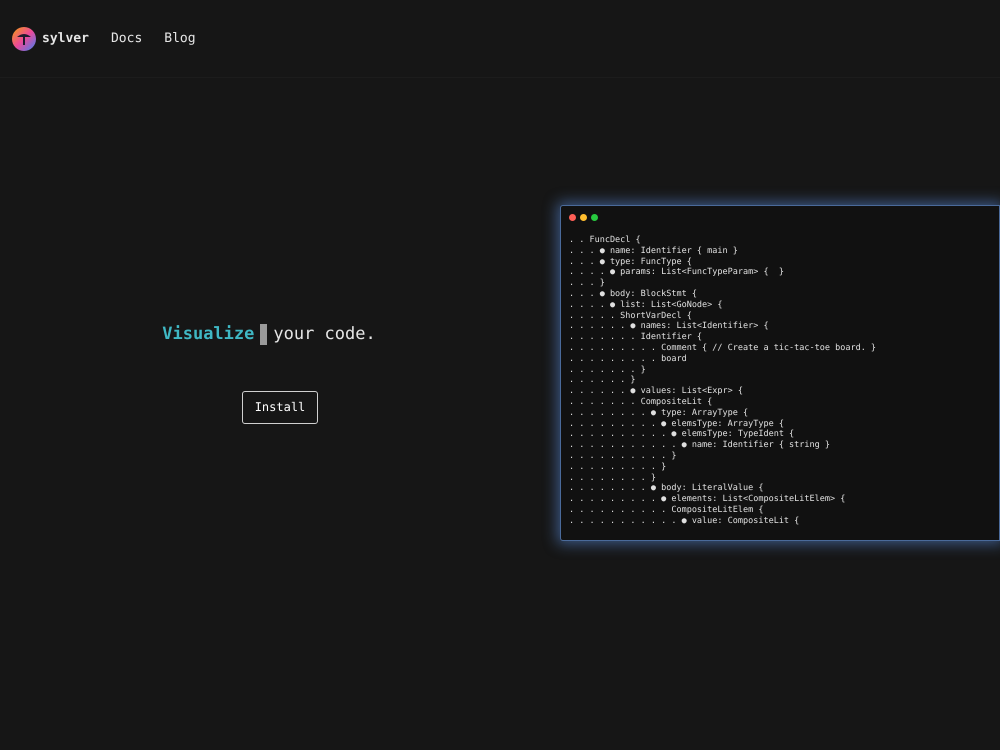  Describe the element at coordinates (666, 510) in the screenshot. I see `code-line: . . . . . . . . . . CompositeLitElem {` at that location.